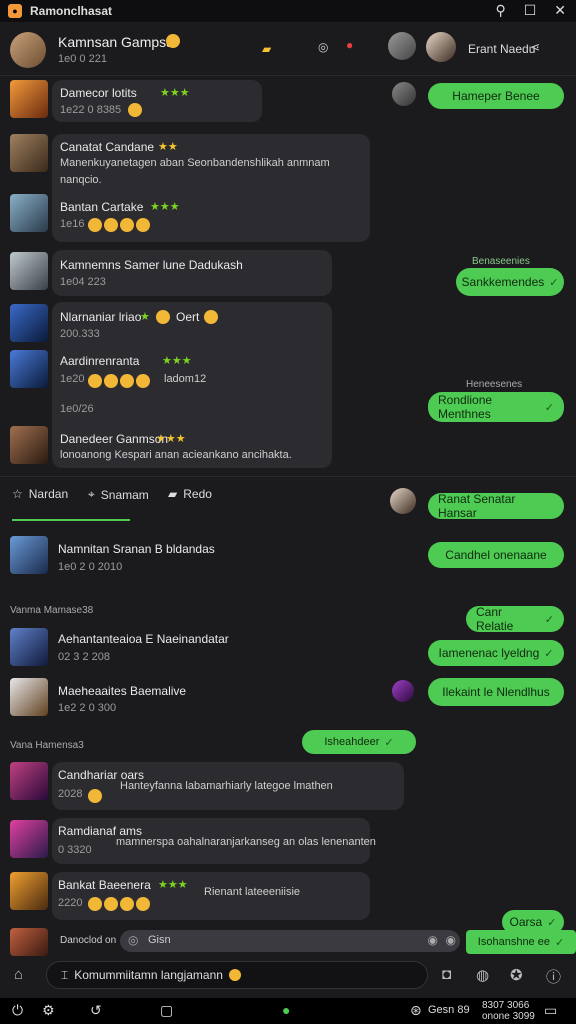 This screenshot has width=576, height=1024. What do you see at coordinates (143, 639) in the screenshot?
I see `sender-name: Aehantanteaioa E Naeinandatar` at bounding box center [143, 639].